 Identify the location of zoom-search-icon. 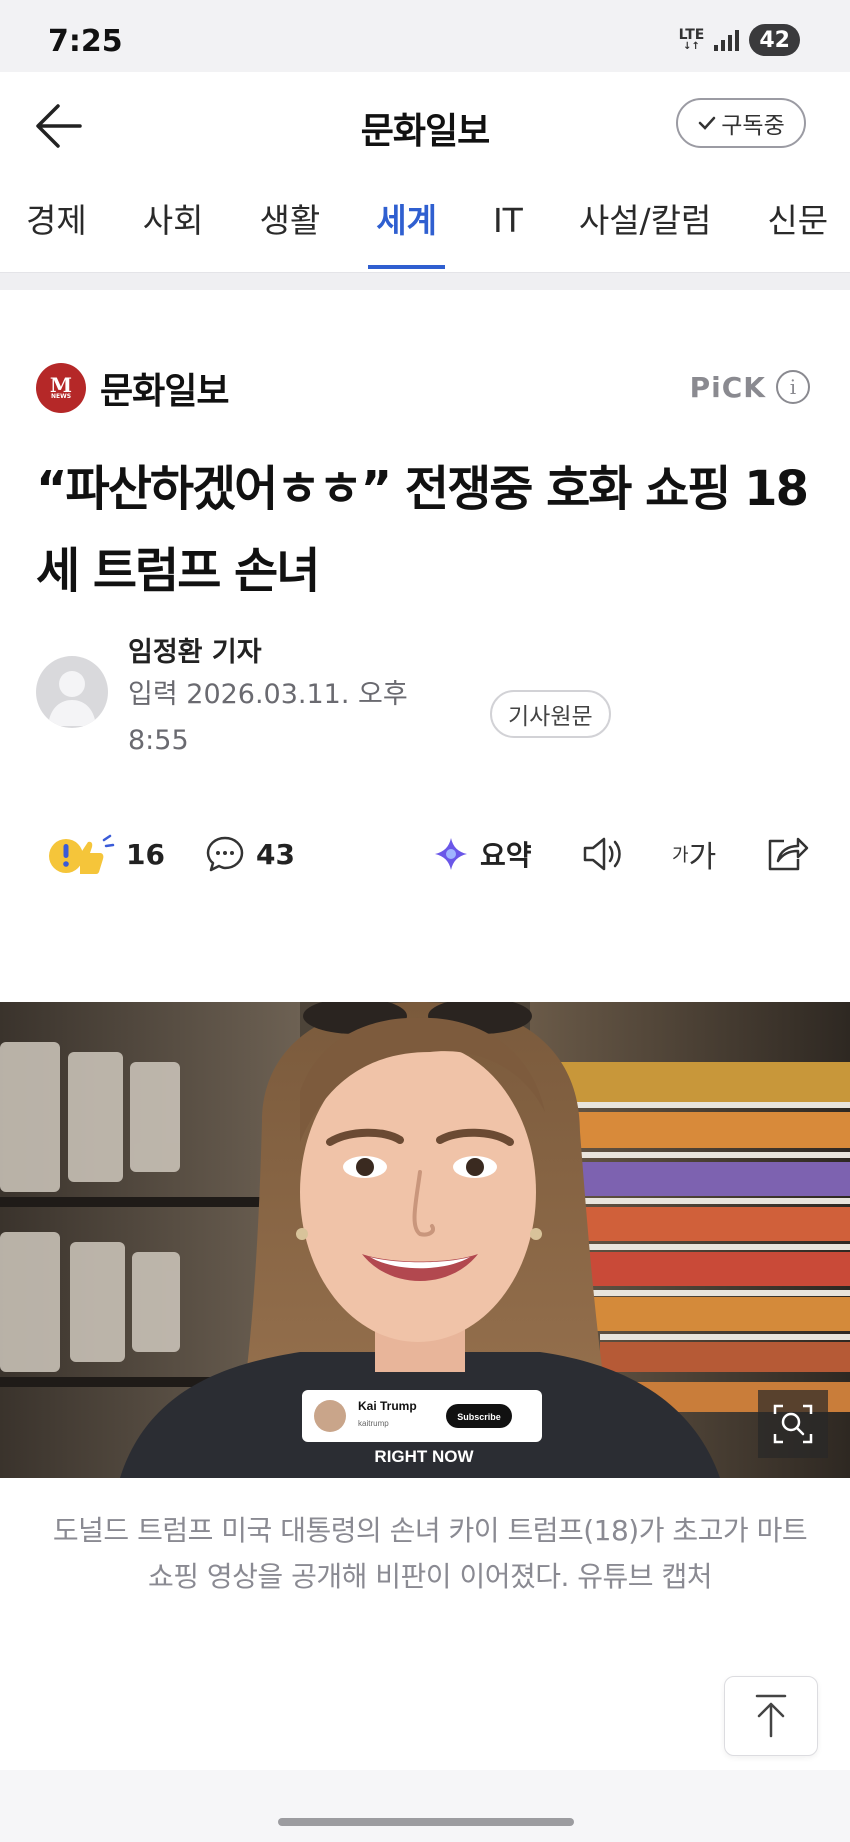
(793, 1424).